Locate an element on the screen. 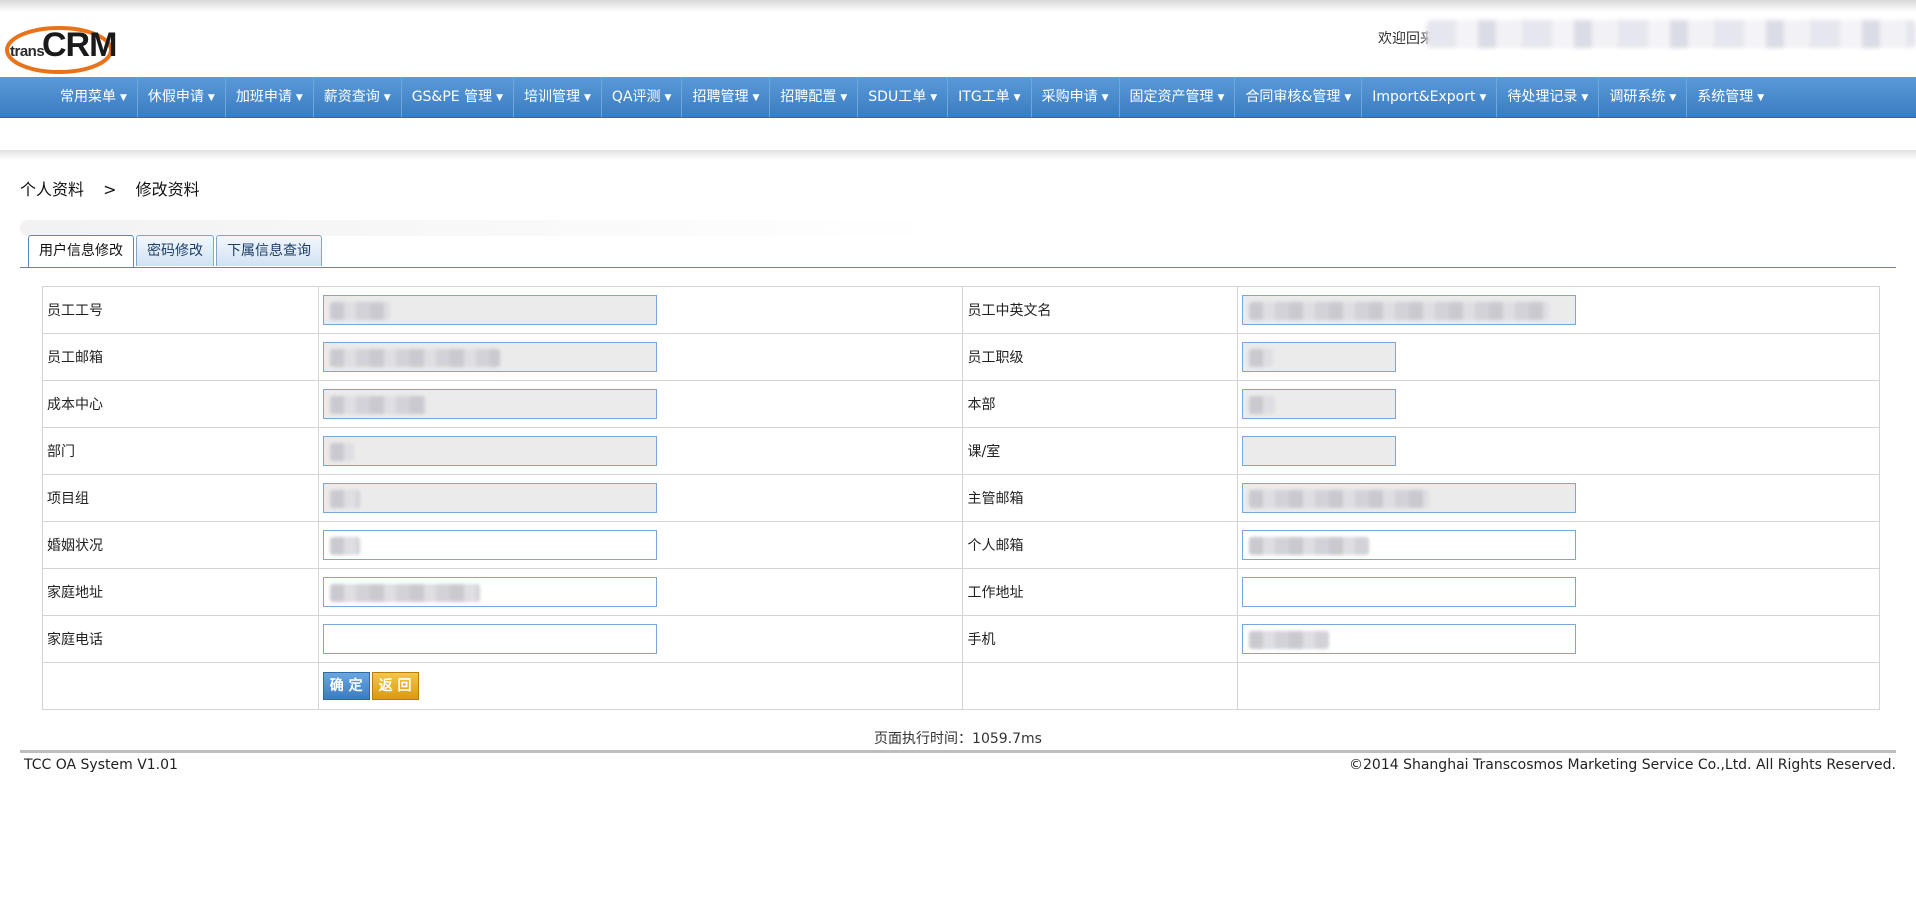  nav-item: 待处理记录 ▼ is located at coordinates (1548, 97).